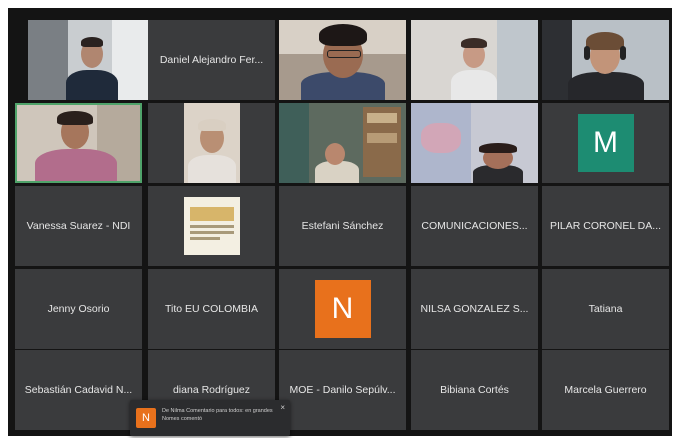 This screenshot has width=679, height=438. I want to click on video-tile-active-speaker, so click(78, 143).